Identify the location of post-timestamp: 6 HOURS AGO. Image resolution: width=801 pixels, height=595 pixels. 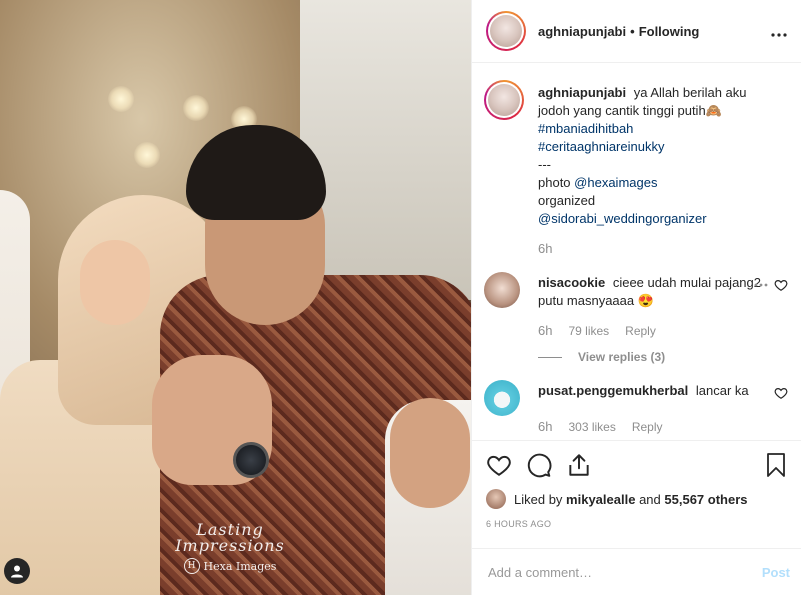
(637, 524).